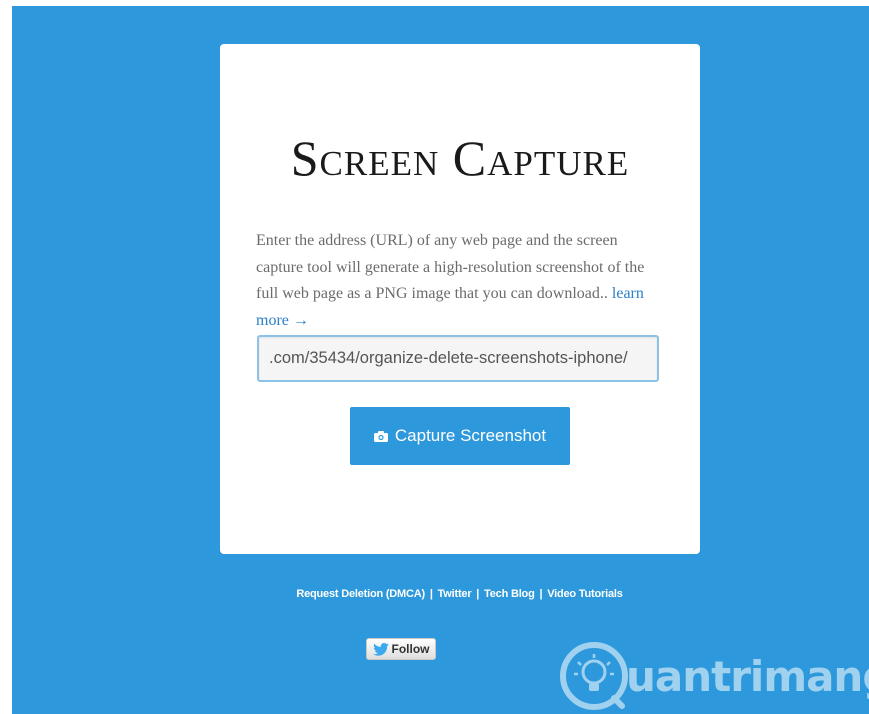 Image resolution: width=869 pixels, height=714 pixels. Describe the element at coordinates (455, 594) in the screenshot. I see `footer-link-twitter: Twitter` at that location.